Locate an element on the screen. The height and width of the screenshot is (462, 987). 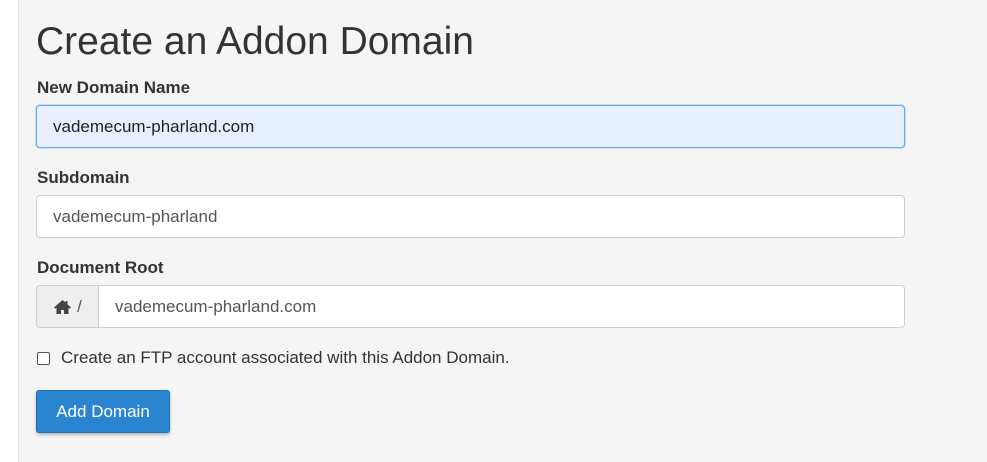
subdomain-input is located at coordinates (470, 216).